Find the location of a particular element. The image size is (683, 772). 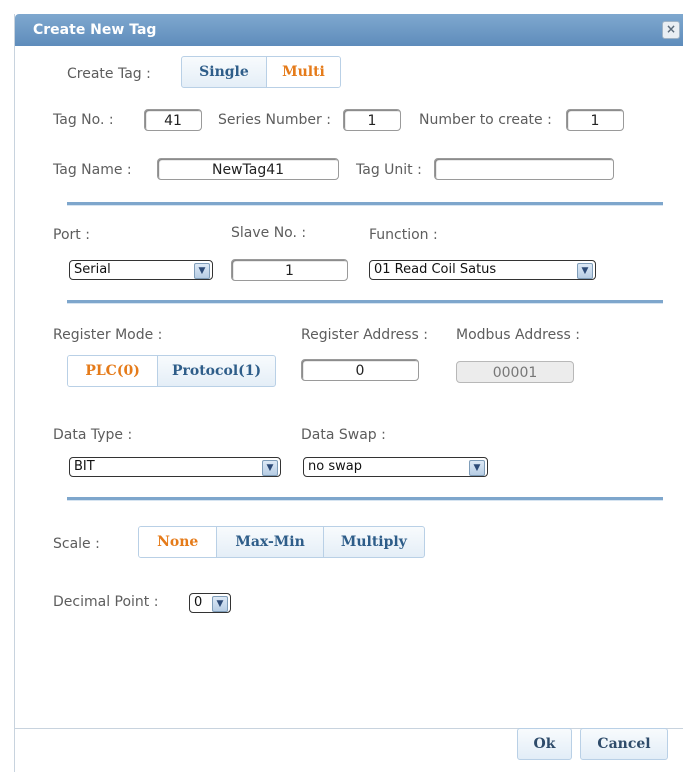

tag-unit-label: Tag Unit : is located at coordinates (389, 170).